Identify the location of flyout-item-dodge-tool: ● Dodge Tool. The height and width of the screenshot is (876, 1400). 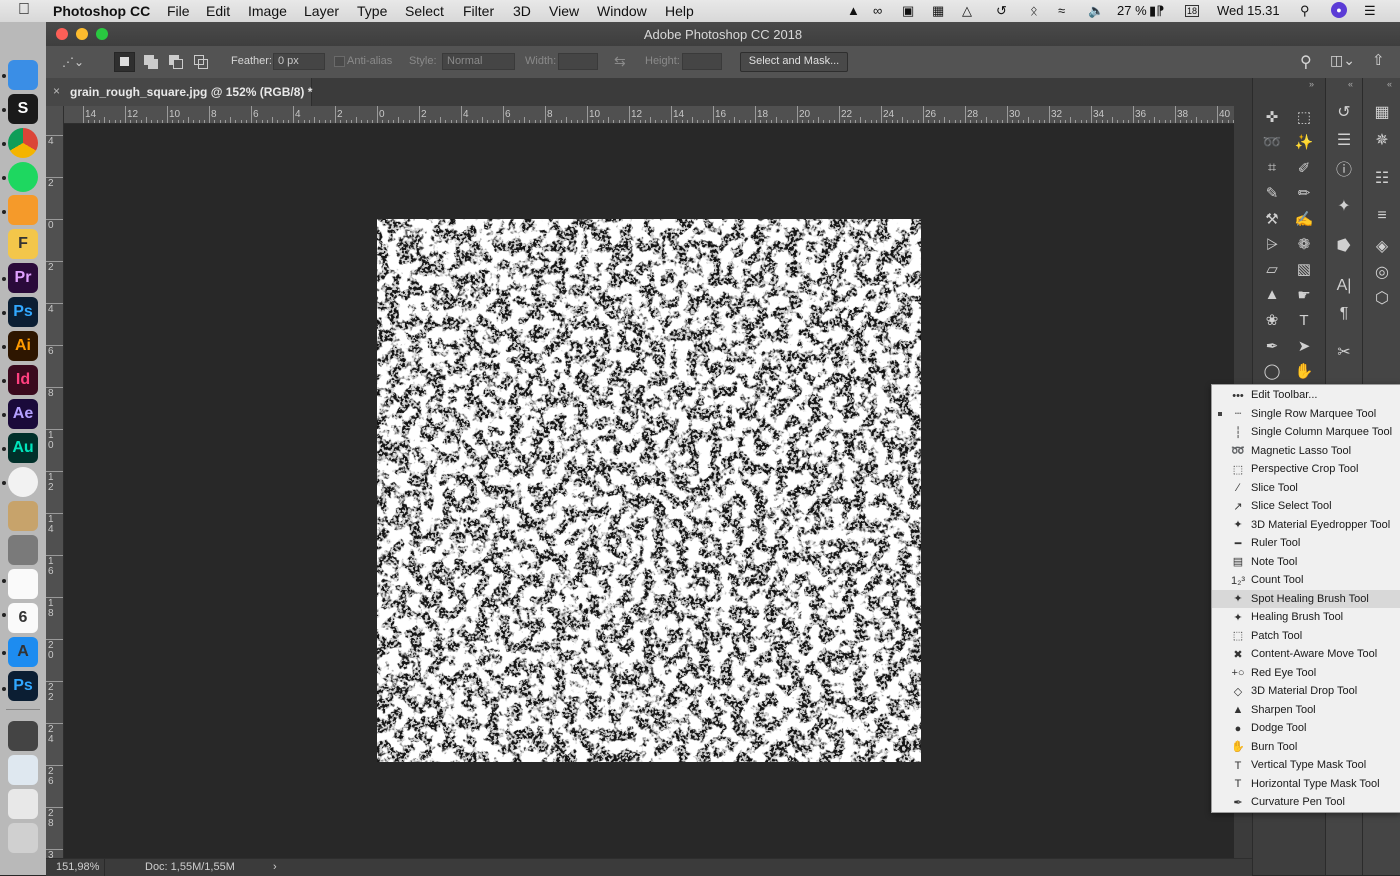
(1306, 728).